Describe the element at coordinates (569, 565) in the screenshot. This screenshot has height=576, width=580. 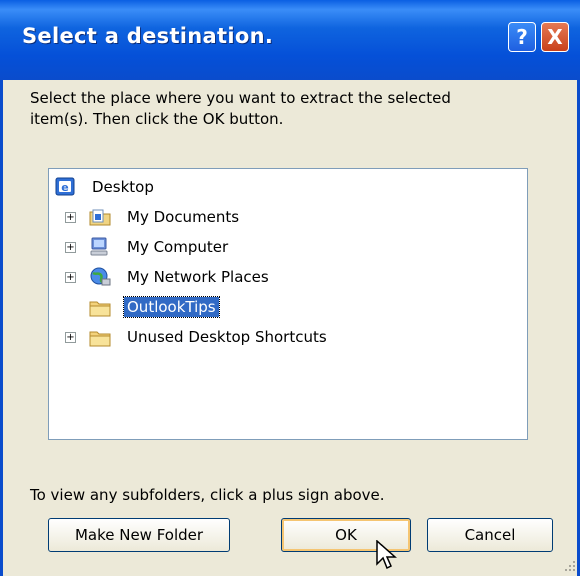
I see `resize-grip-icon` at that location.